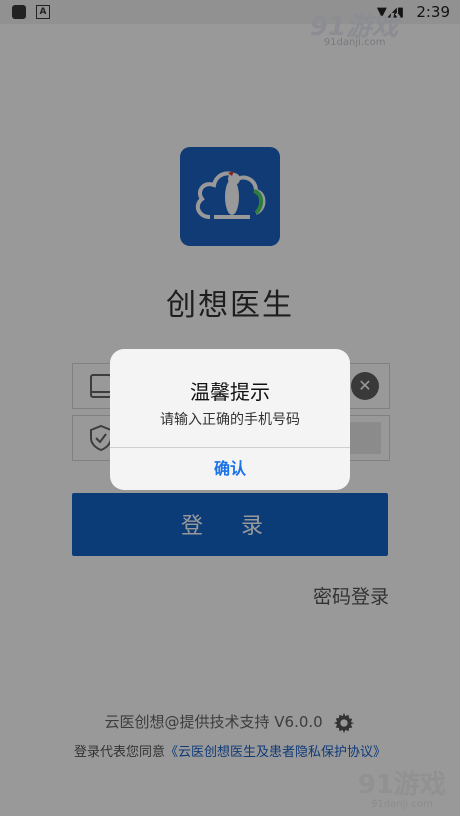 The width and height of the screenshot is (460, 816). I want to click on confirm-button: 确认, so click(230, 469).